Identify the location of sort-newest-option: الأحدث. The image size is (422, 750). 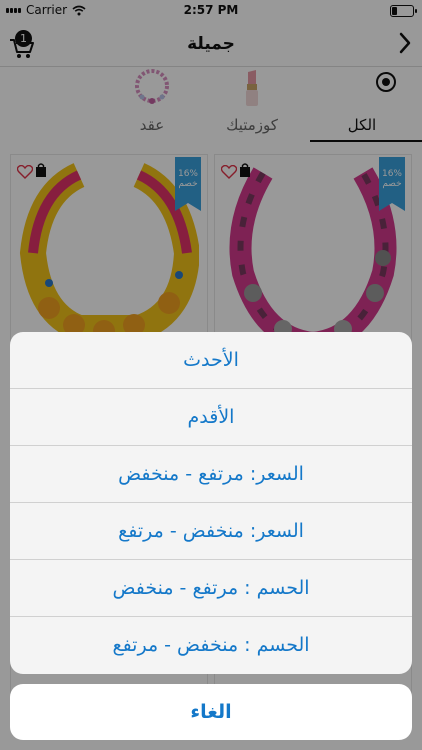
(211, 360).